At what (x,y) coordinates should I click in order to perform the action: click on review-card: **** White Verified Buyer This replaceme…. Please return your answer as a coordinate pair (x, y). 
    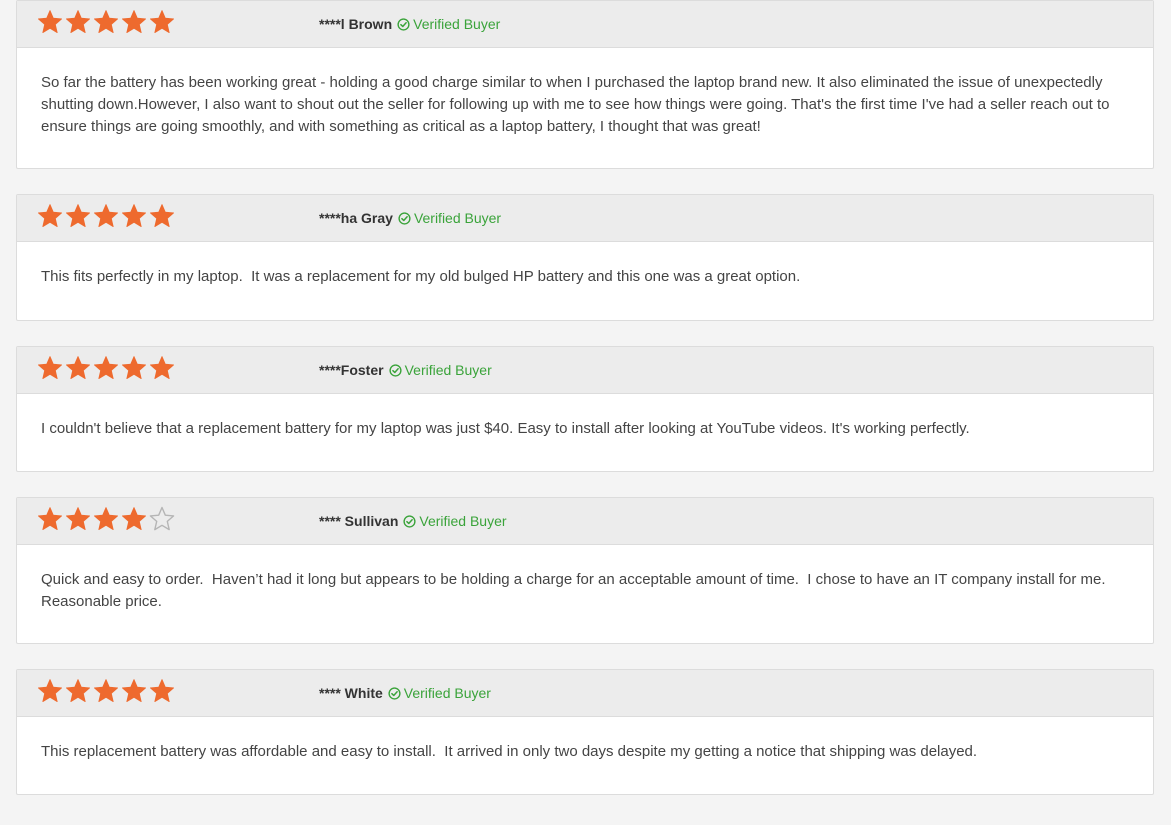
    Looking at the image, I should click on (585, 732).